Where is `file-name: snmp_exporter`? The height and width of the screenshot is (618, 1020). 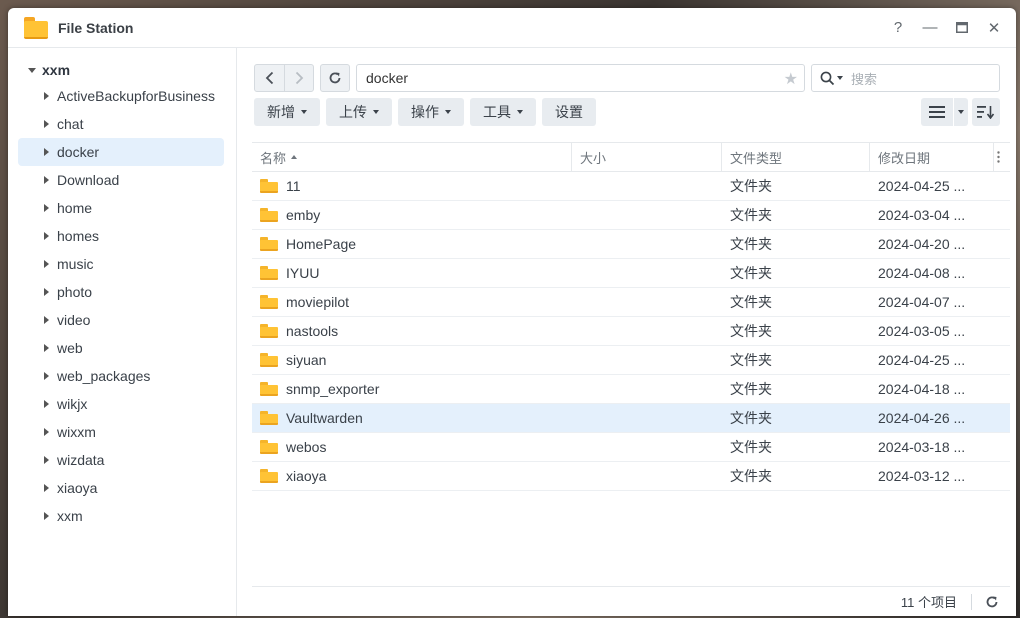 file-name: snmp_exporter is located at coordinates (333, 389).